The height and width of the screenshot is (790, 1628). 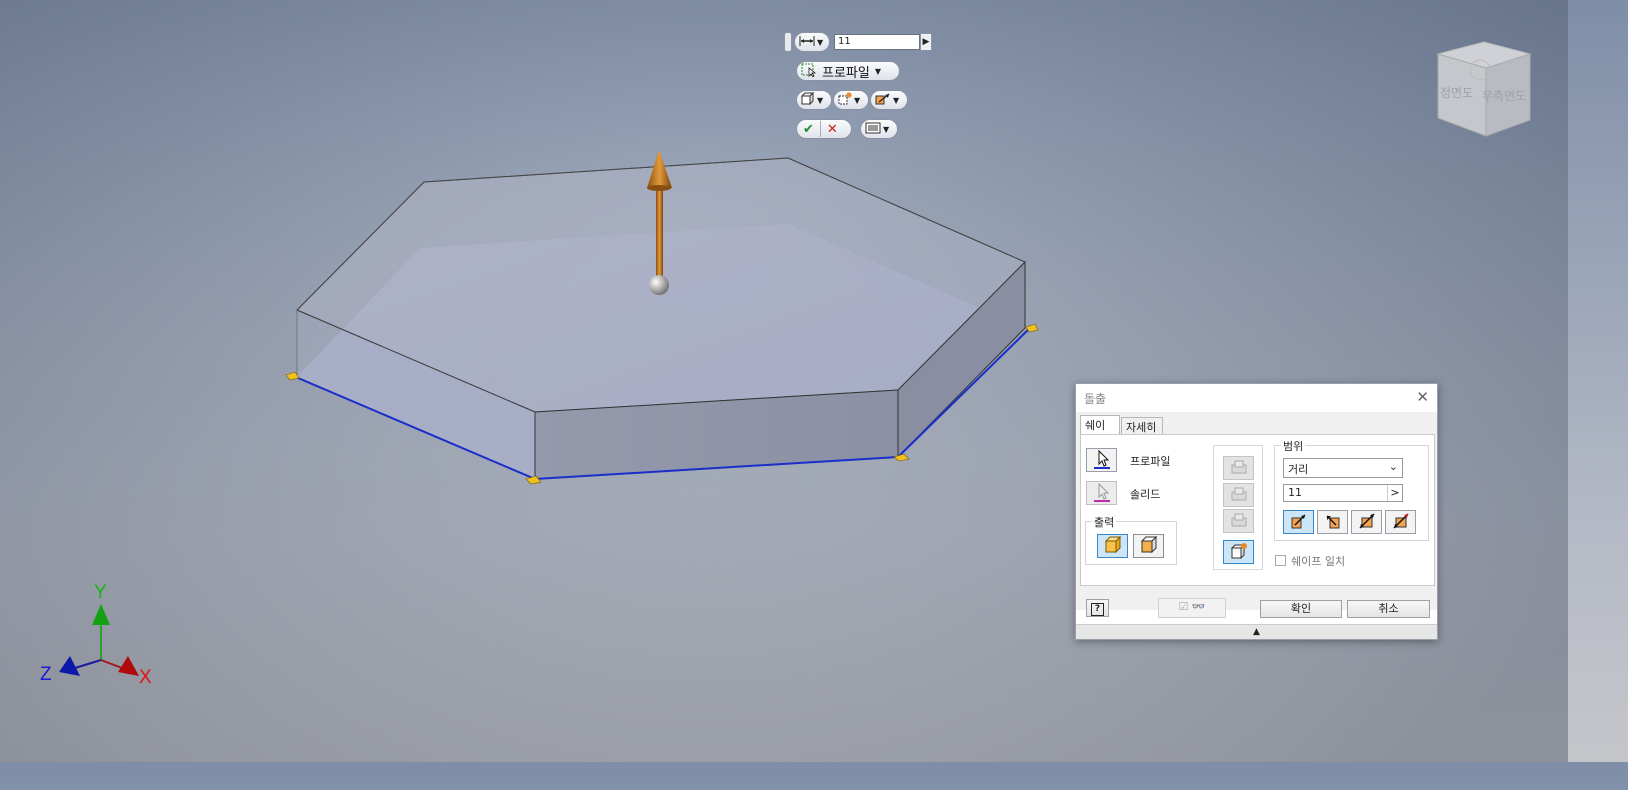 I want to click on output-type-button: ▼, so click(x=814, y=100).